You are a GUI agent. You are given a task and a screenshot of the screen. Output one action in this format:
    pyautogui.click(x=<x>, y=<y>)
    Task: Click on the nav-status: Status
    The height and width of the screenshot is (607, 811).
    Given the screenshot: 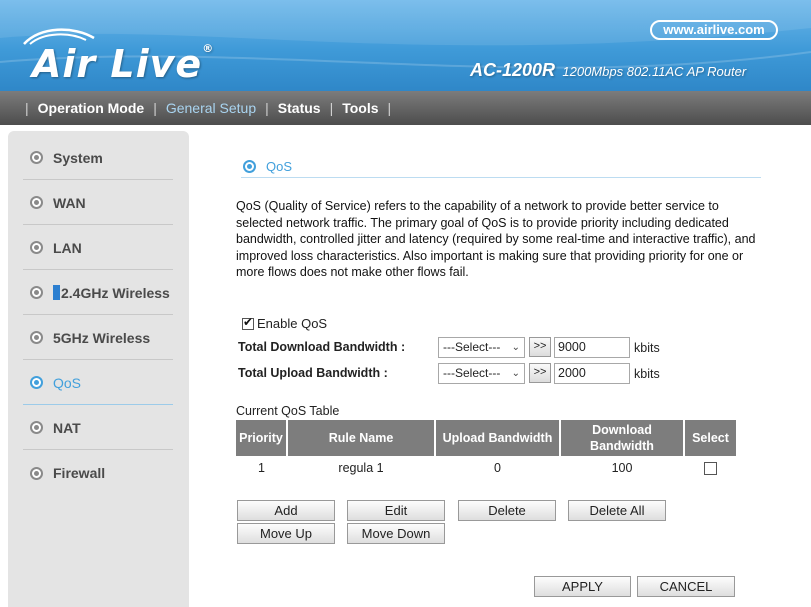 What is the action you would take?
    pyautogui.click(x=299, y=108)
    